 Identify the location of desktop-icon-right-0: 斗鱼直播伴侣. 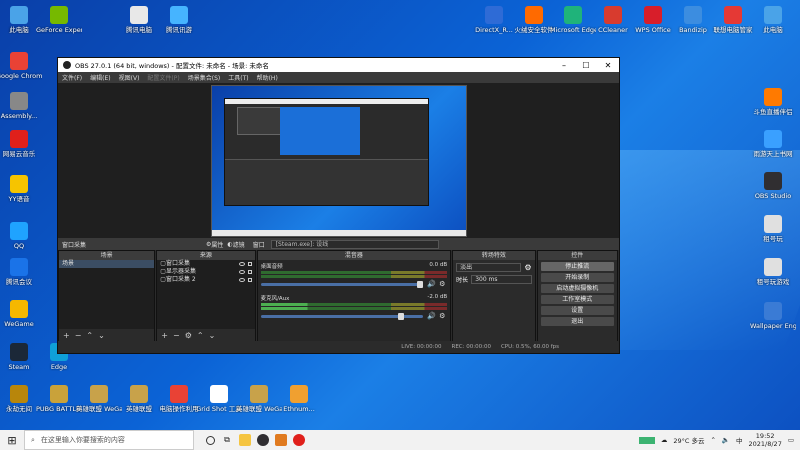
(773, 102).